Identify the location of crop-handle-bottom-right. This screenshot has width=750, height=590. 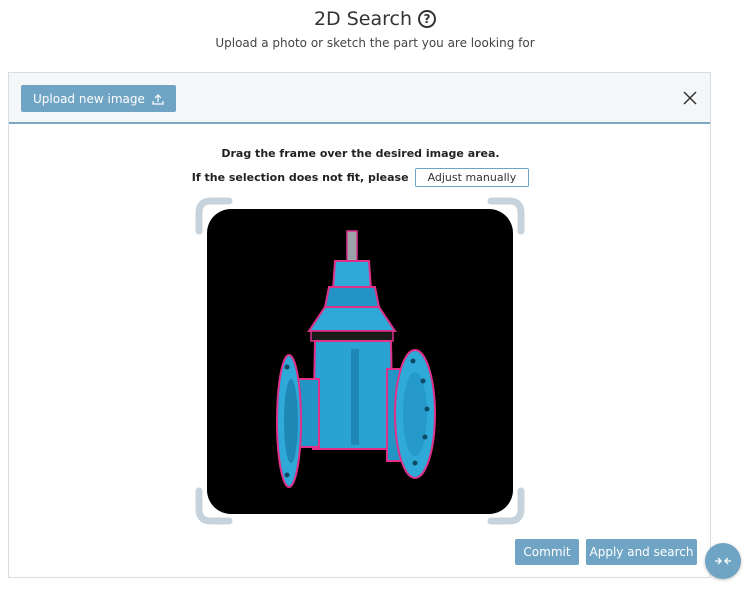
(507, 507).